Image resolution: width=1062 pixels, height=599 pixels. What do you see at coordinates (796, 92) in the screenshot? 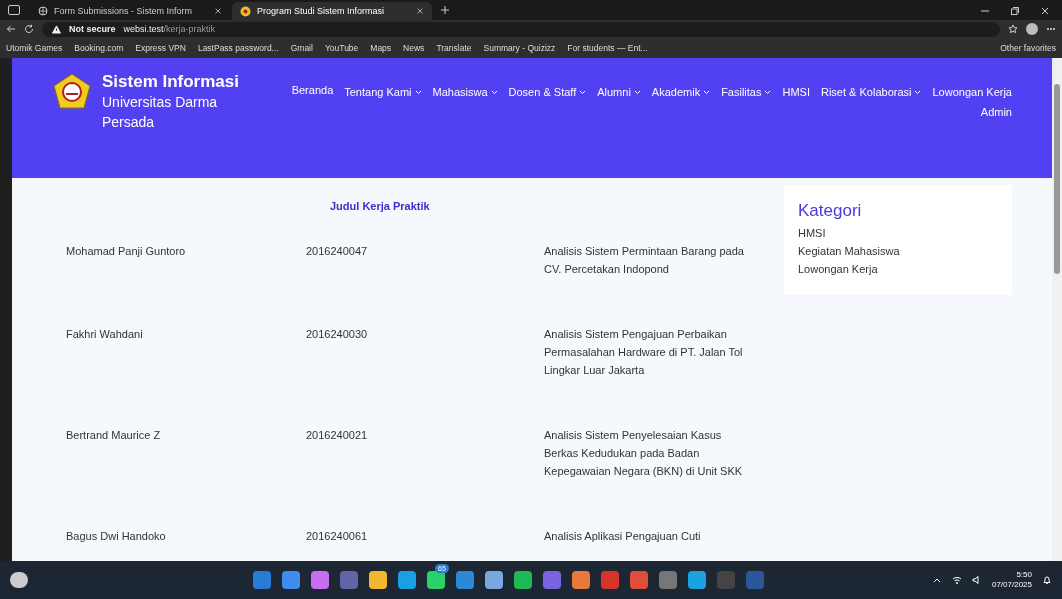
I see `nav-link: HMSI` at bounding box center [796, 92].